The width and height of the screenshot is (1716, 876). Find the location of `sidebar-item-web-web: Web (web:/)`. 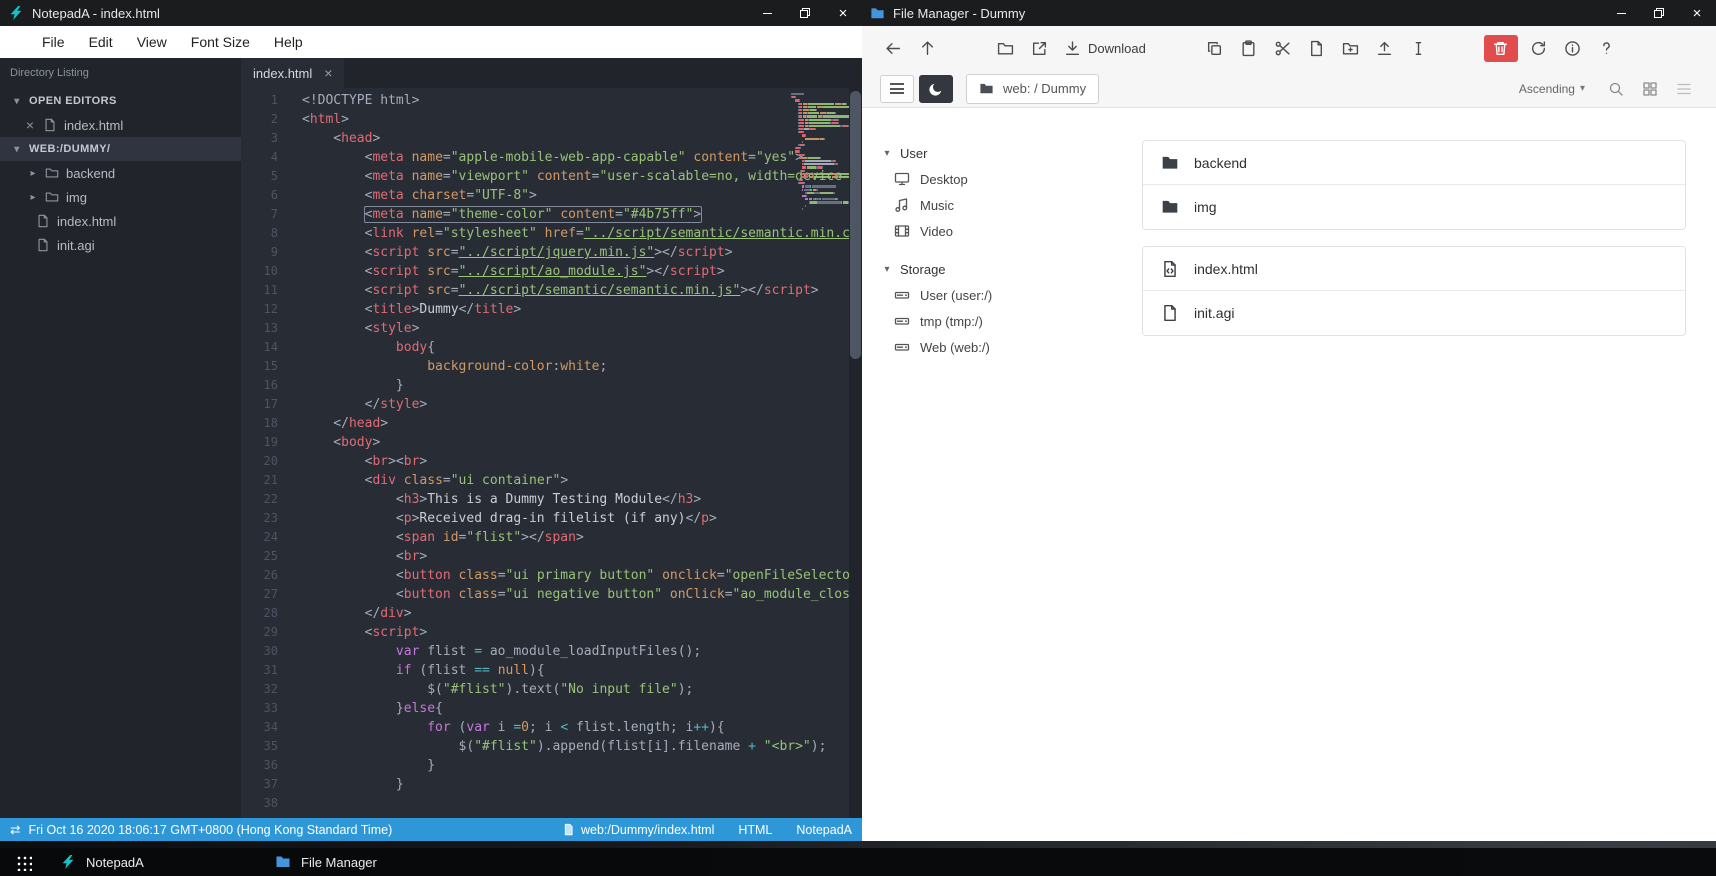

sidebar-item-web-web: Web (web:/) is located at coordinates (997, 347).